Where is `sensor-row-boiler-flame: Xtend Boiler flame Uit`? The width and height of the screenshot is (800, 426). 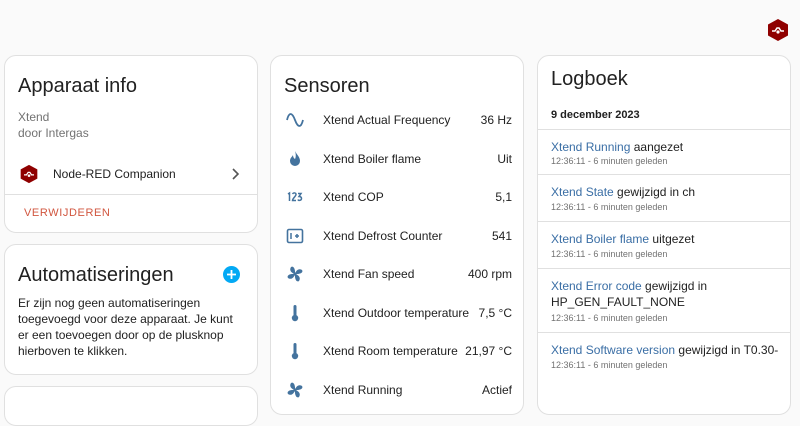 sensor-row-boiler-flame: Xtend Boiler flame Uit is located at coordinates (397, 159).